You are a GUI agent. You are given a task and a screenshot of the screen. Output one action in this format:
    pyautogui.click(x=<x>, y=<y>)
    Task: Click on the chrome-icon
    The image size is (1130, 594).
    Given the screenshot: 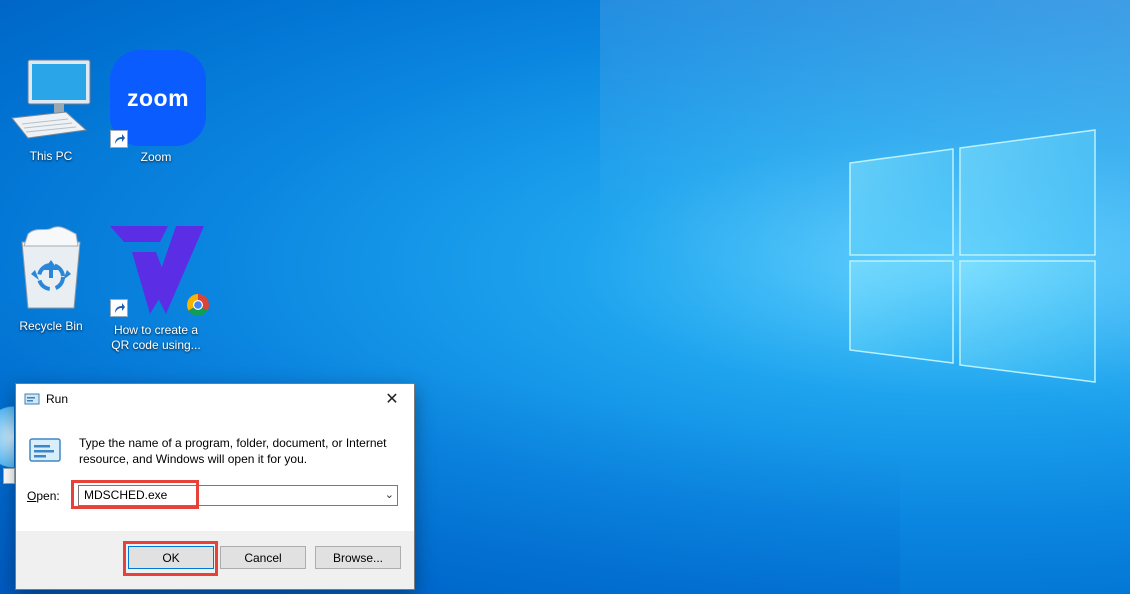 What is the action you would take?
    pyautogui.click(x=198, y=305)
    